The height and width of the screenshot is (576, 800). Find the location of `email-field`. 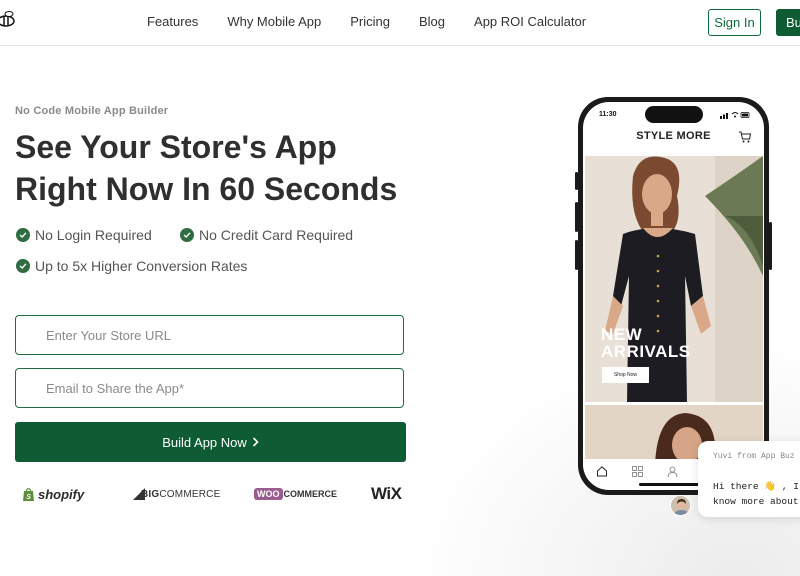

email-field is located at coordinates (209, 388).